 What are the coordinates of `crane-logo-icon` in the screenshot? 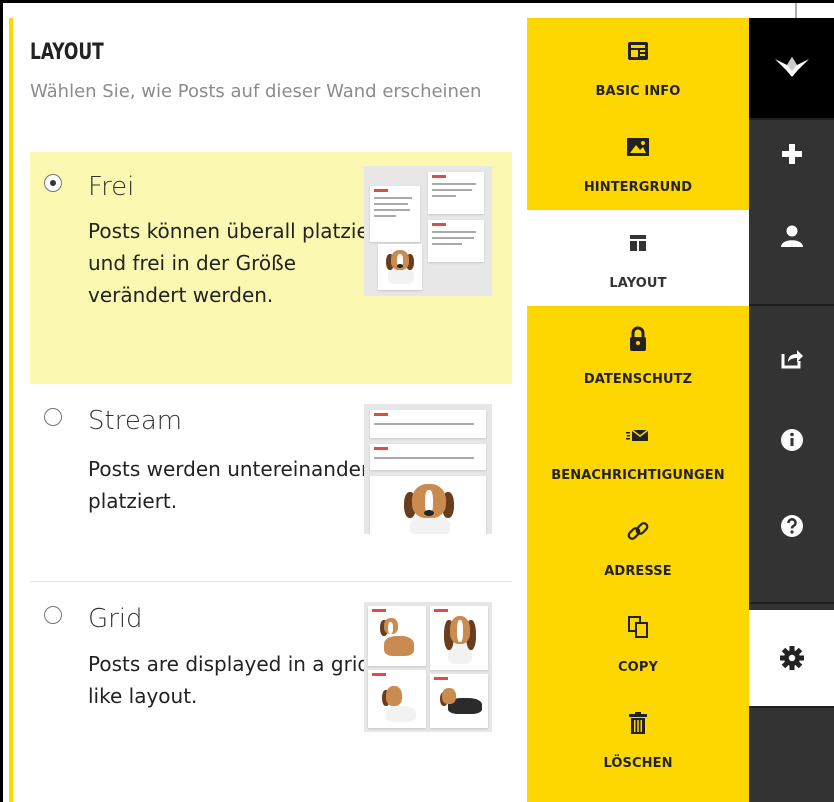 It's located at (791, 67).